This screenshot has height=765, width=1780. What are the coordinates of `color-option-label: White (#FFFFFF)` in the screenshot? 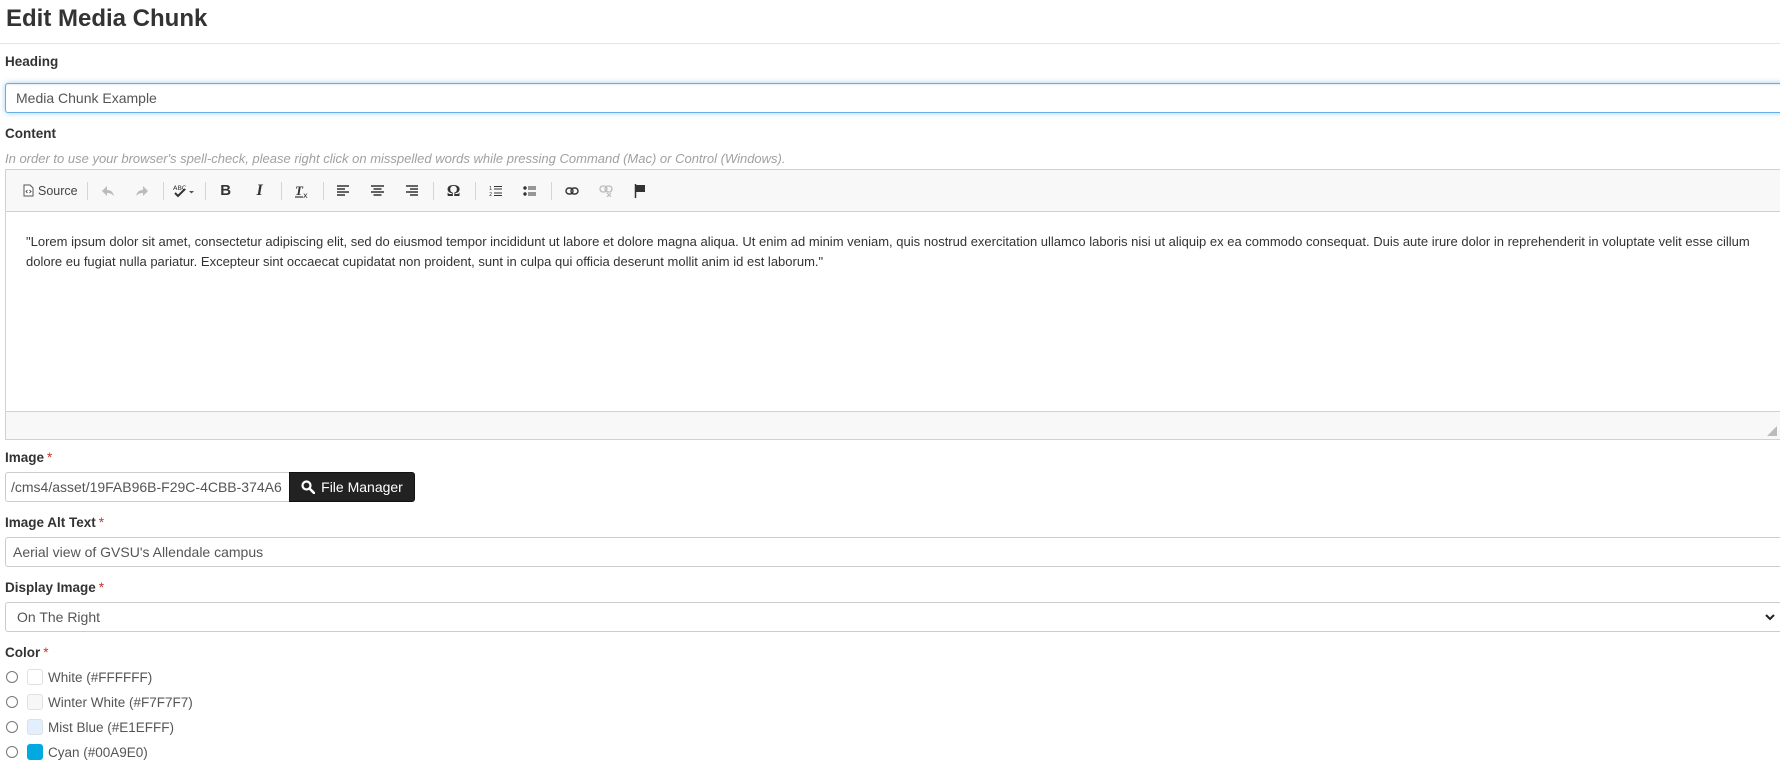 It's located at (100, 677).